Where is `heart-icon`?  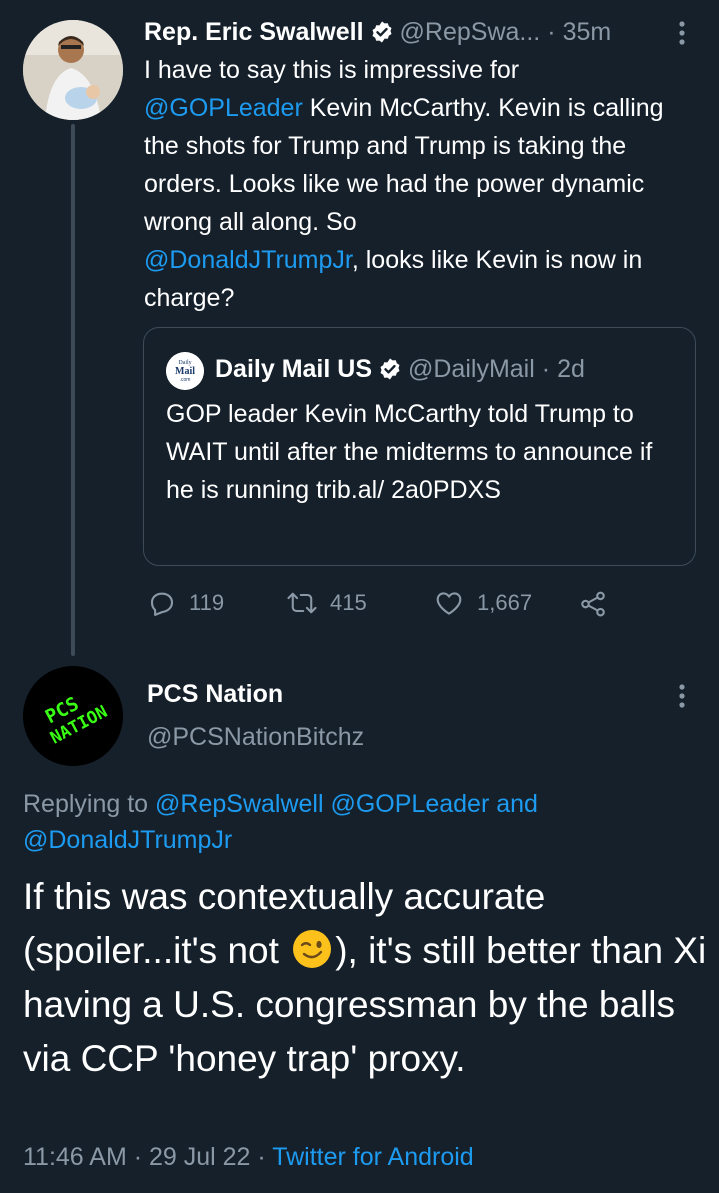 heart-icon is located at coordinates (449, 603).